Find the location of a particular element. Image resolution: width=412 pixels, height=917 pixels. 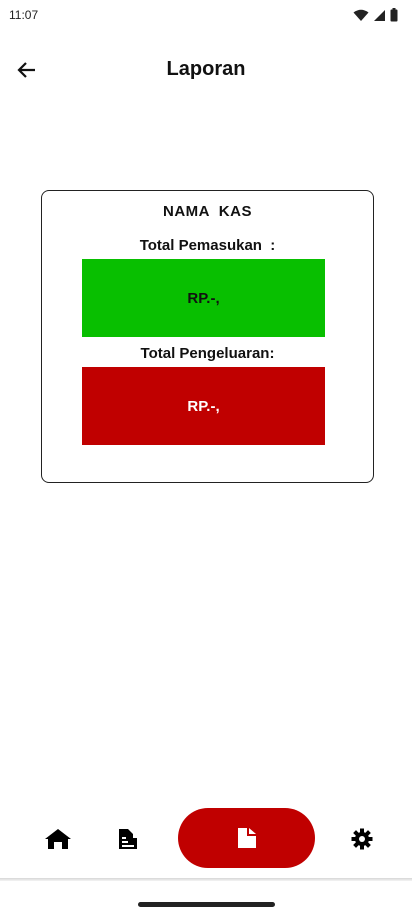

expense-label: Total Pengeluaran: is located at coordinates (207, 353).